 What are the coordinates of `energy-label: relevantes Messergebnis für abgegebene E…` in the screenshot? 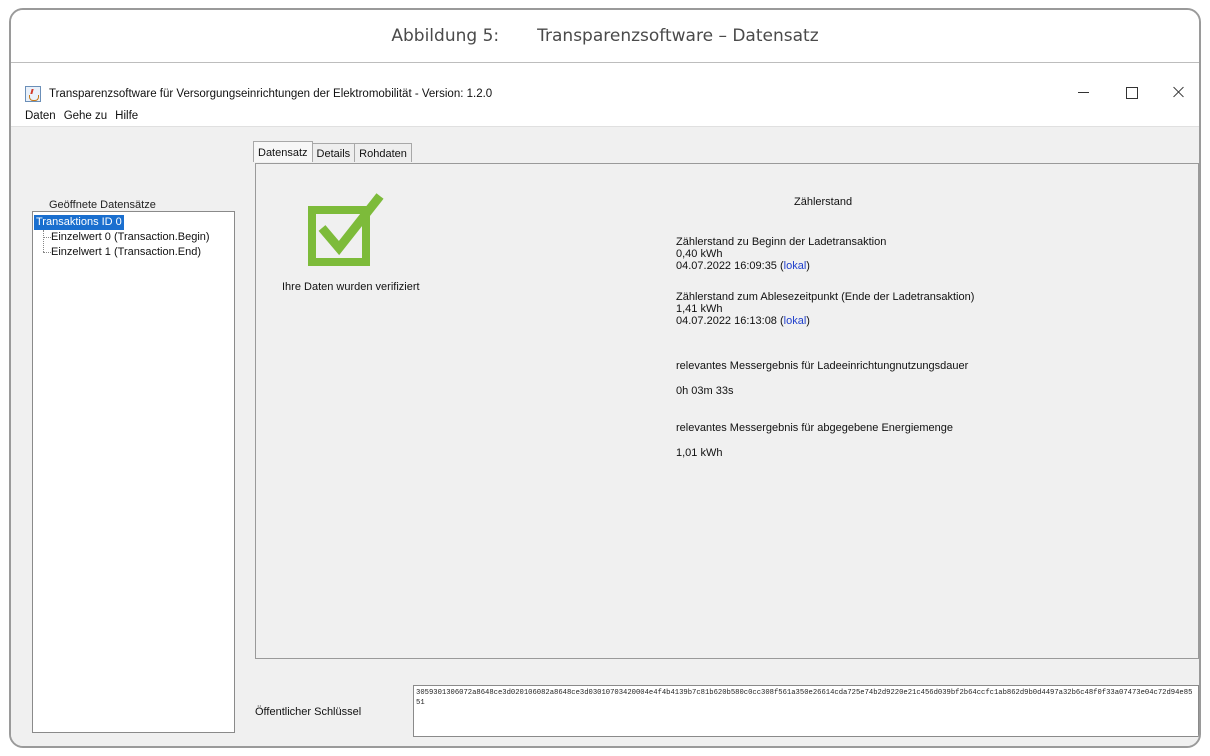 It's located at (815, 428).